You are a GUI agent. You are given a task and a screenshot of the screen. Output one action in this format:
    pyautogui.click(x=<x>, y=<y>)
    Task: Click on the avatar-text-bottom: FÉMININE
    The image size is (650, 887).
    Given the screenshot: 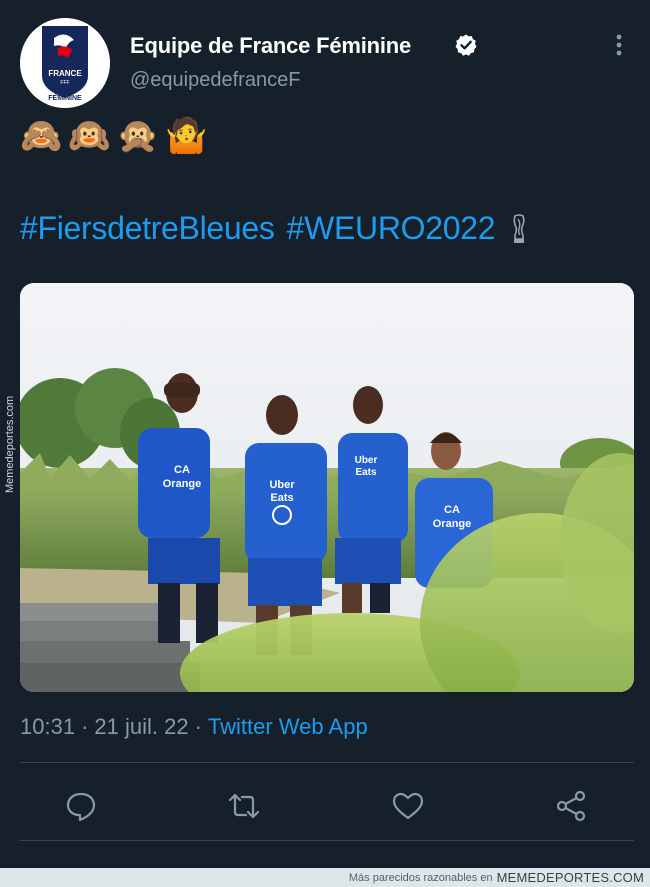 What is the action you would take?
    pyautogui.click(x=65, y=97)
    